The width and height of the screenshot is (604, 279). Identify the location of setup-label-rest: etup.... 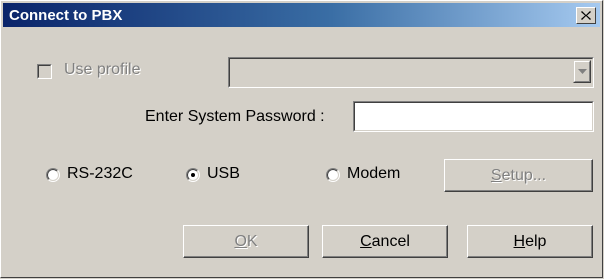
(524, 175).